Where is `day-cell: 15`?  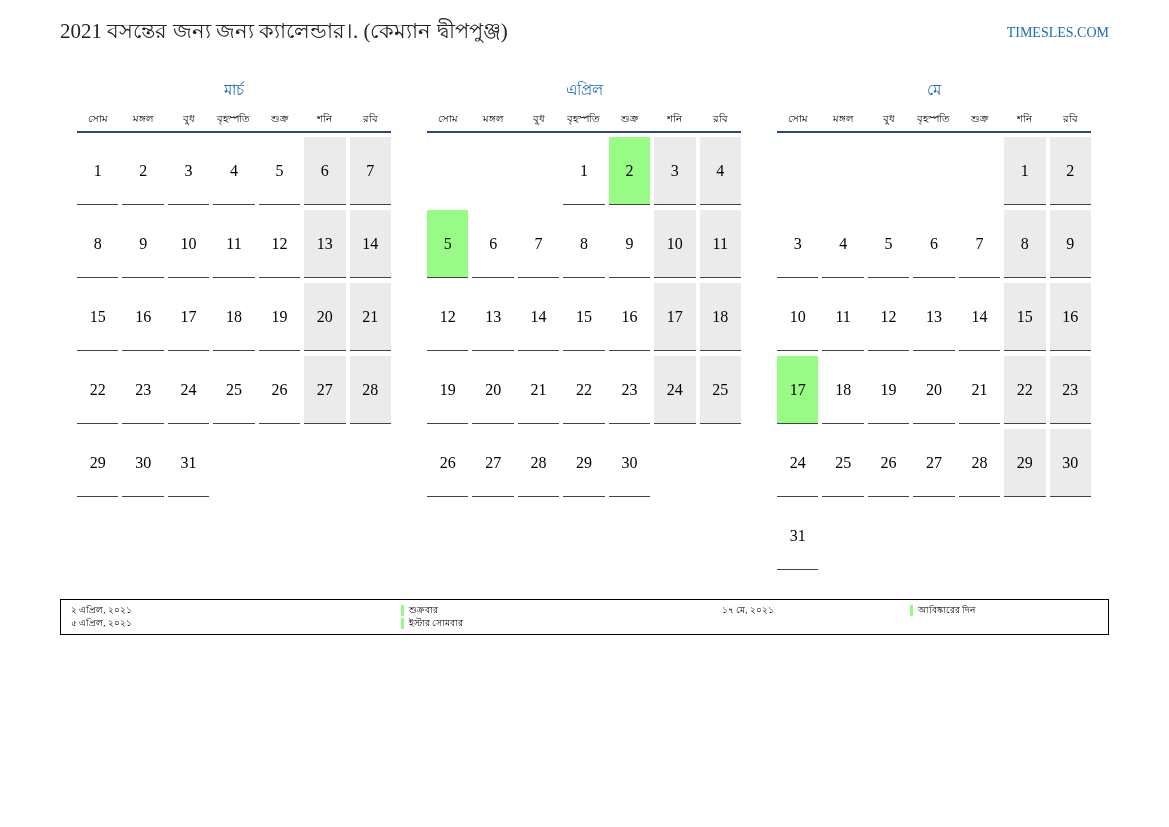 day-cell: 15 is located at coordinates (1025, 317).